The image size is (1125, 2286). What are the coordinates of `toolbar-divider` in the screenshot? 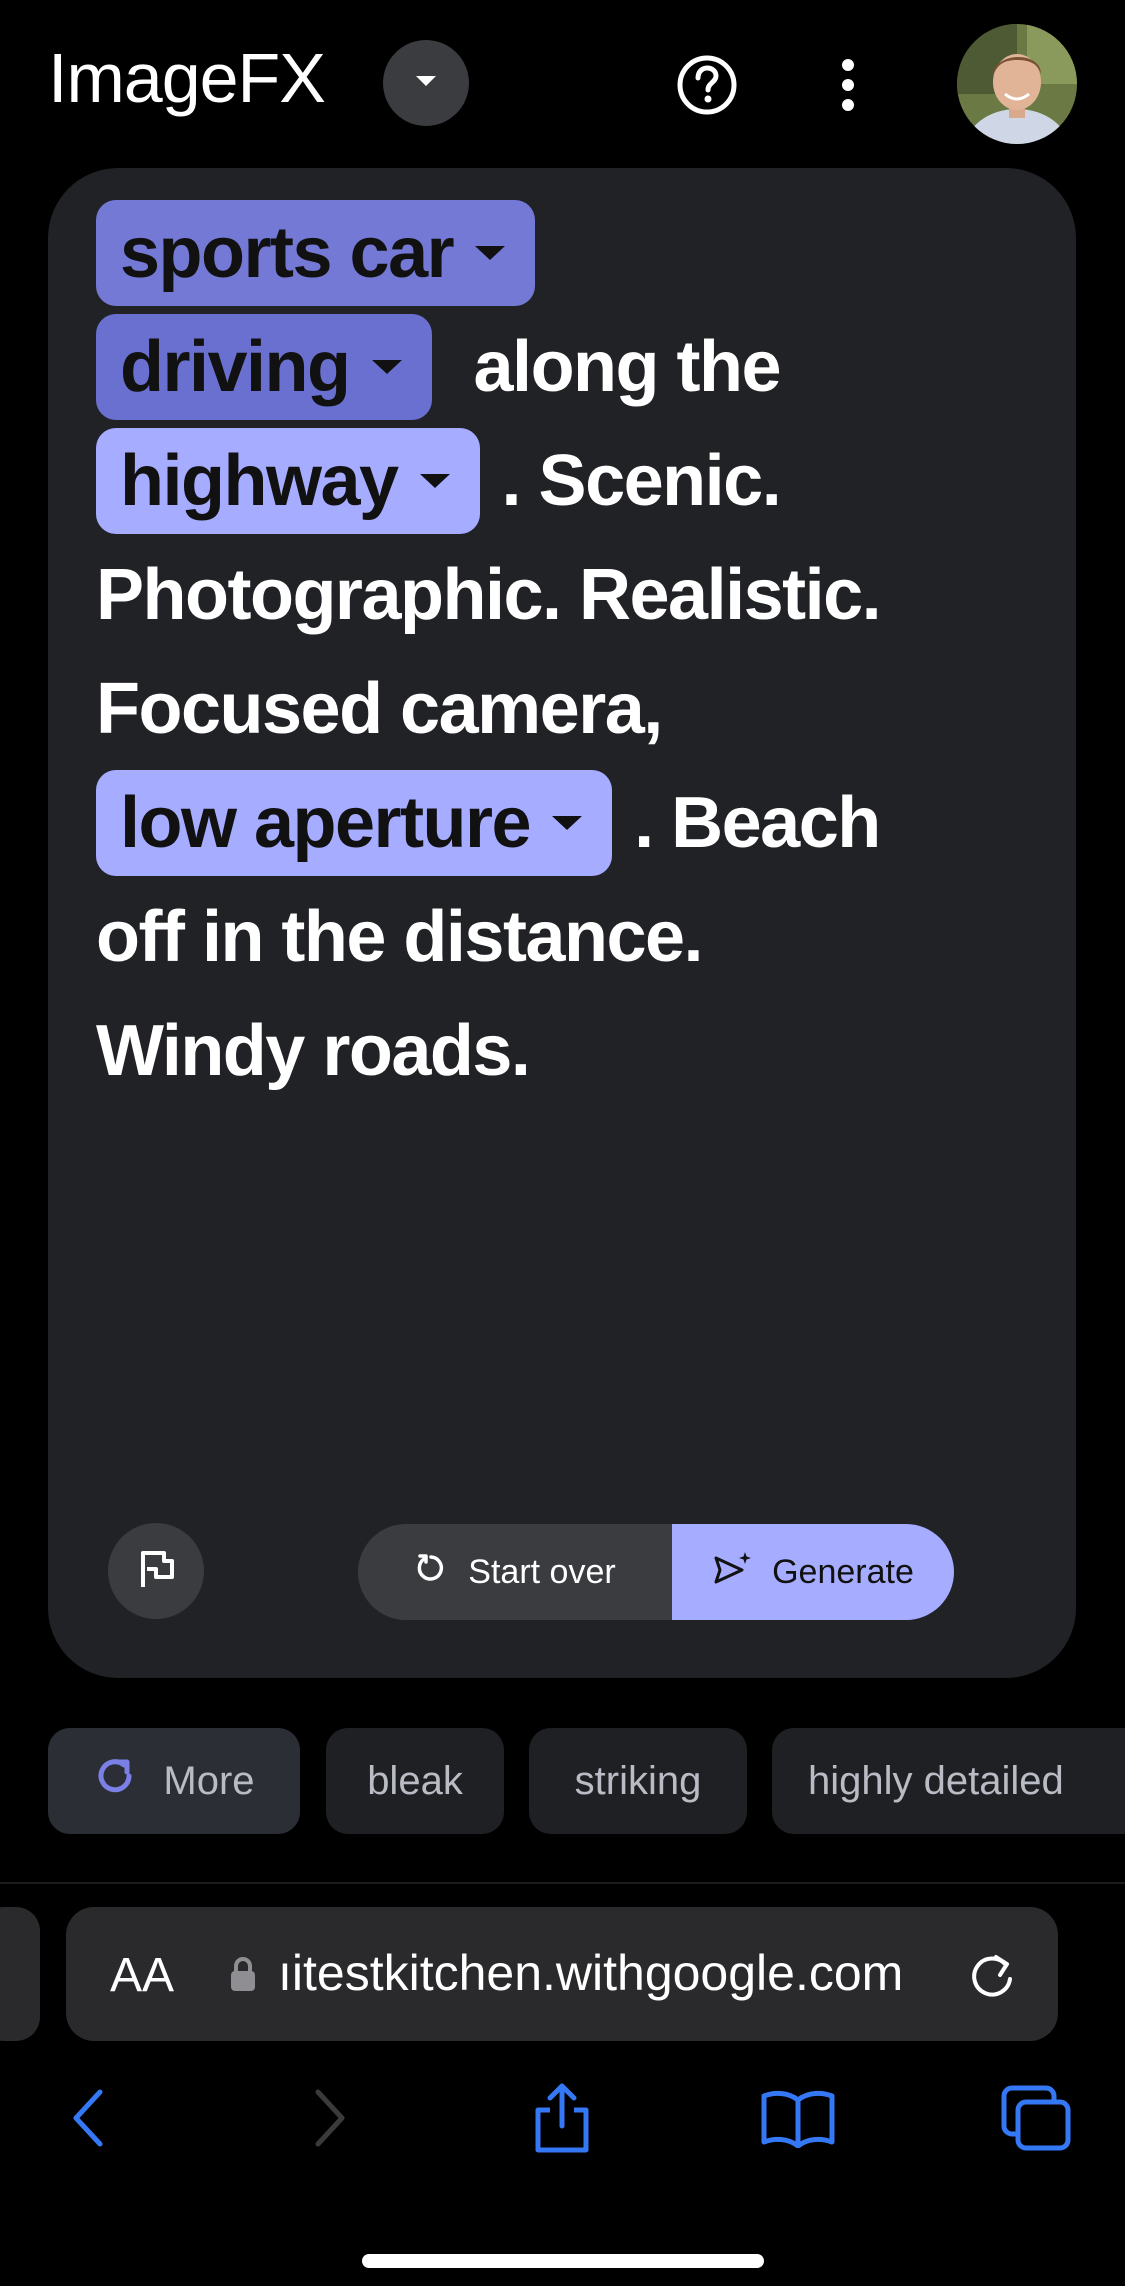 It's located at (562, 1883).